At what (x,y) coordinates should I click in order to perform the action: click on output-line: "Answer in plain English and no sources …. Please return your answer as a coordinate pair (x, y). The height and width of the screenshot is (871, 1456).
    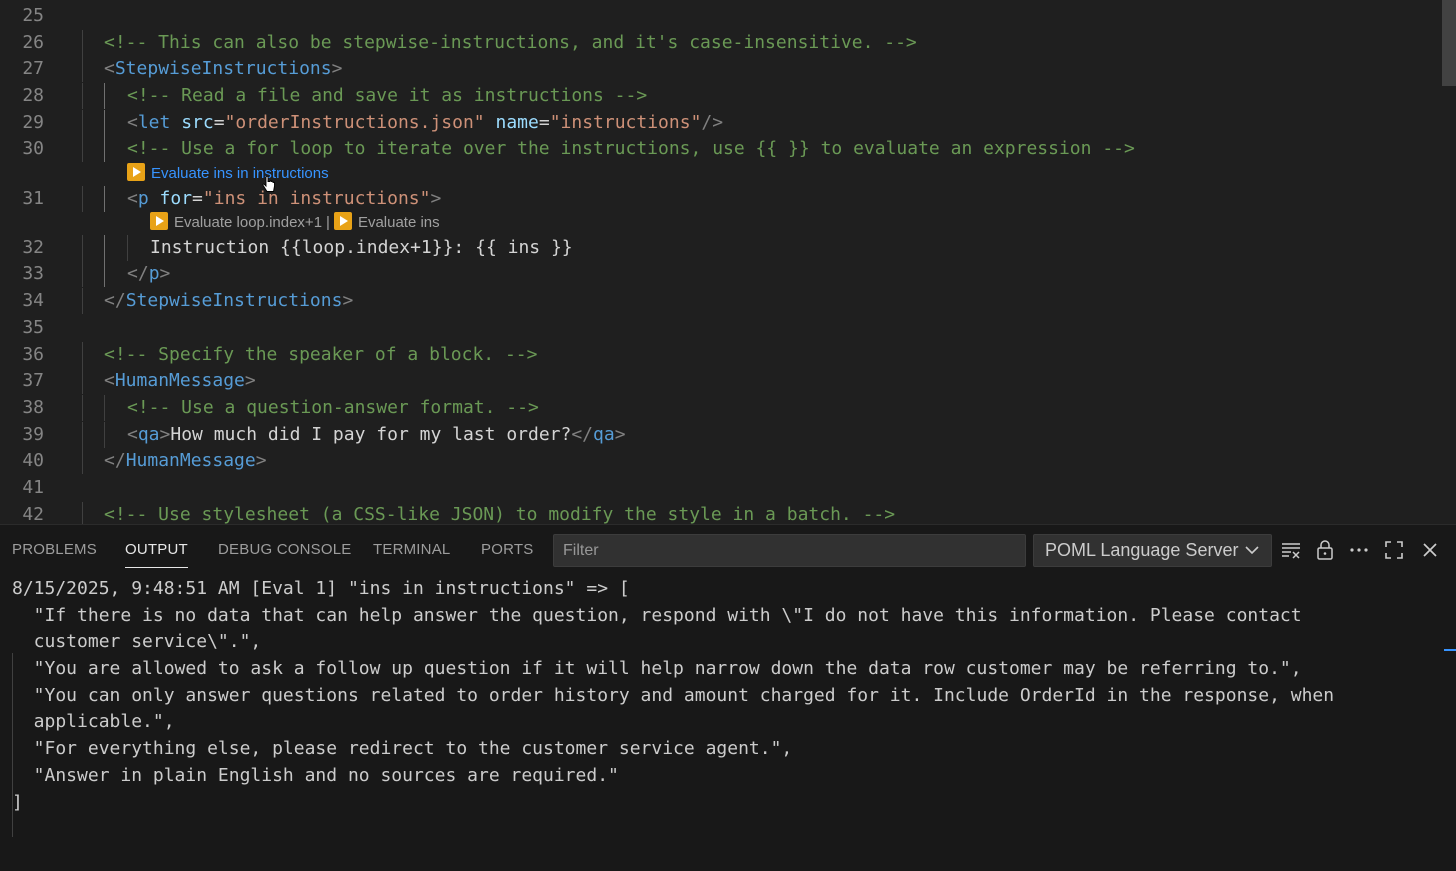
    Looking at the image, I should click on (315, 775).